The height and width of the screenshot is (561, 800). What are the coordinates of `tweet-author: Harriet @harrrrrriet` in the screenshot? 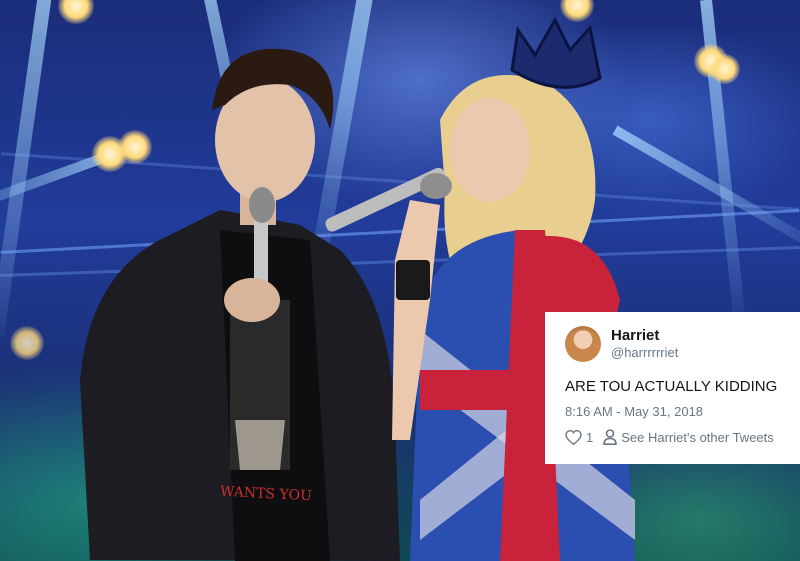 It's located at (644, 344).